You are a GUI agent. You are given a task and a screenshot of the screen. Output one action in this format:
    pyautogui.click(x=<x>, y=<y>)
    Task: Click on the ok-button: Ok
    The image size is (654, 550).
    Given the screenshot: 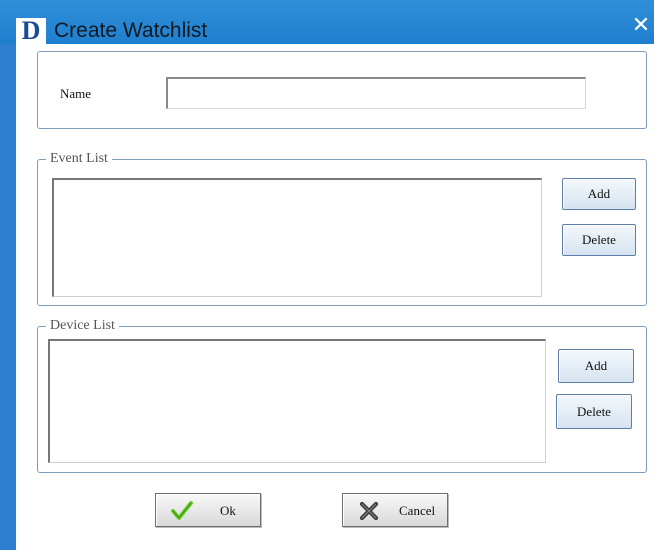 What is the action you would take?
    pyautogui.click(x=208, y=510)
    